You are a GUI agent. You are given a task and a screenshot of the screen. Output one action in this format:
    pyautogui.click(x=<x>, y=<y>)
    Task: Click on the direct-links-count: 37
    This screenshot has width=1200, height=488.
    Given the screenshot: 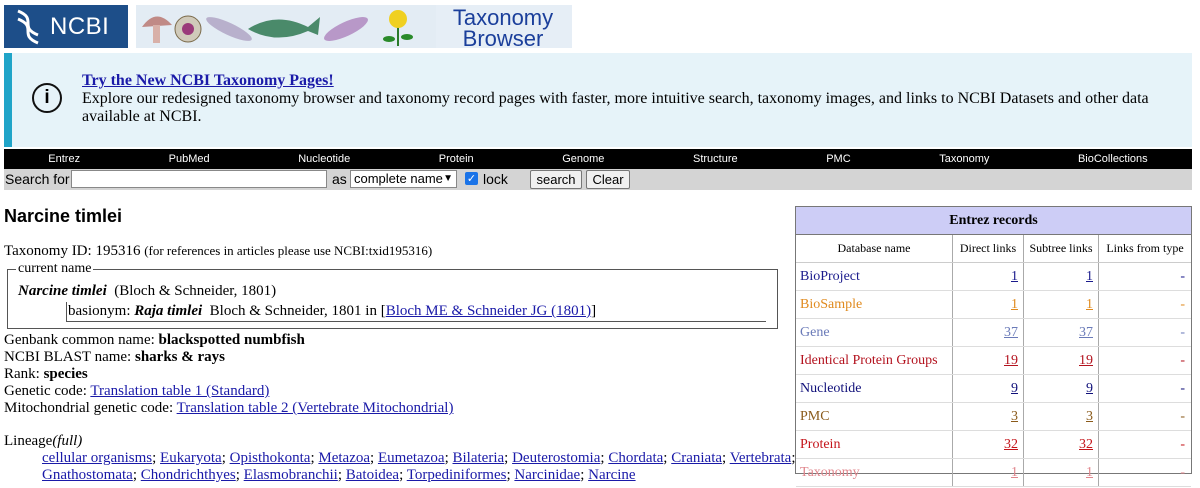 What is the action you would take?
    pyautogui.click(x=1011, y=333)
    